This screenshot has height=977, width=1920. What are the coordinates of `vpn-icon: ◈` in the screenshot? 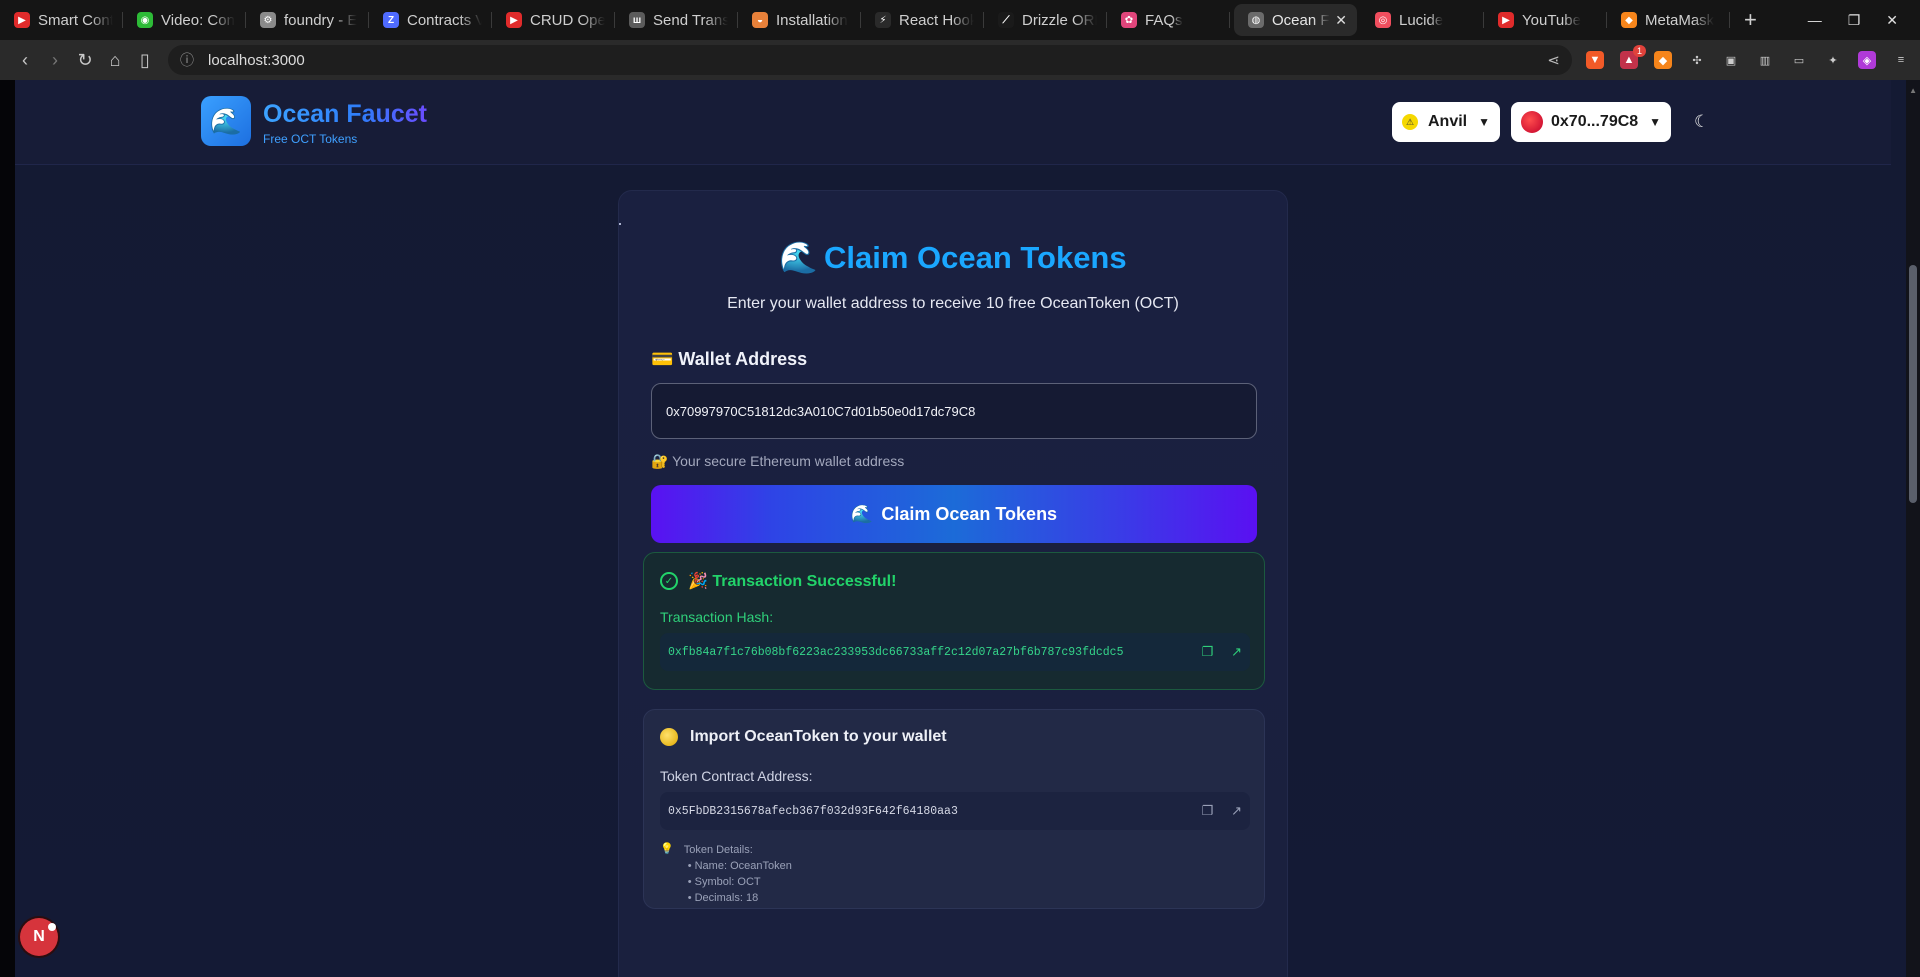 It's located at (1867, 60).